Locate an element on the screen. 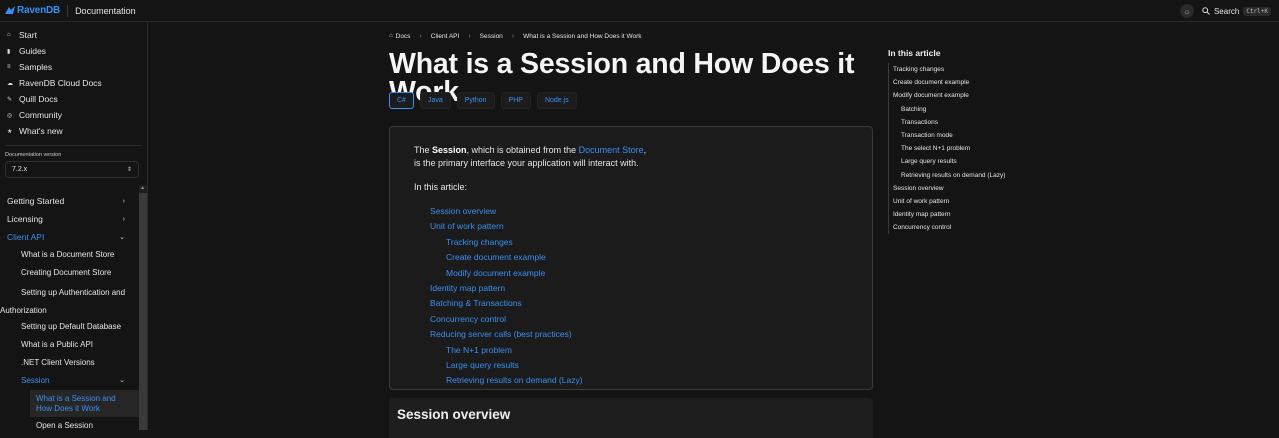 The image size is (1279, 438). article-toc-link: Transaction mode is located at coordinates (980, 135).